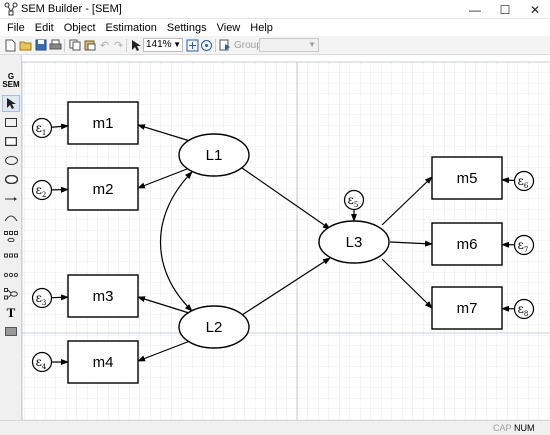 The height and width of the screenshot is (435, 550). Describe the element at coordinates (467, 308) in the screenshot. I see `observed-label-m7: m7` at that location.